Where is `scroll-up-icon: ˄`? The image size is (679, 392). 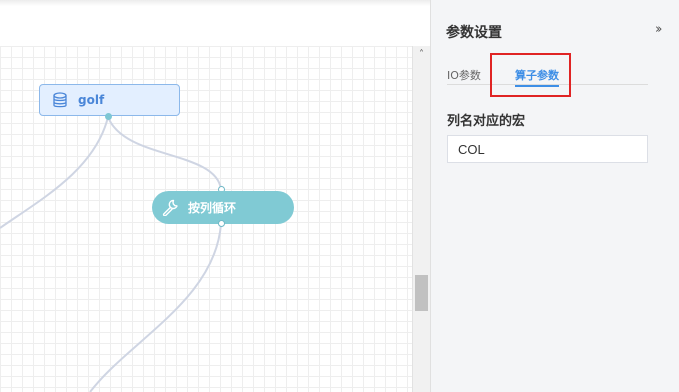
scroll-up-icon: ˄ is located at coordinates (421, 55).